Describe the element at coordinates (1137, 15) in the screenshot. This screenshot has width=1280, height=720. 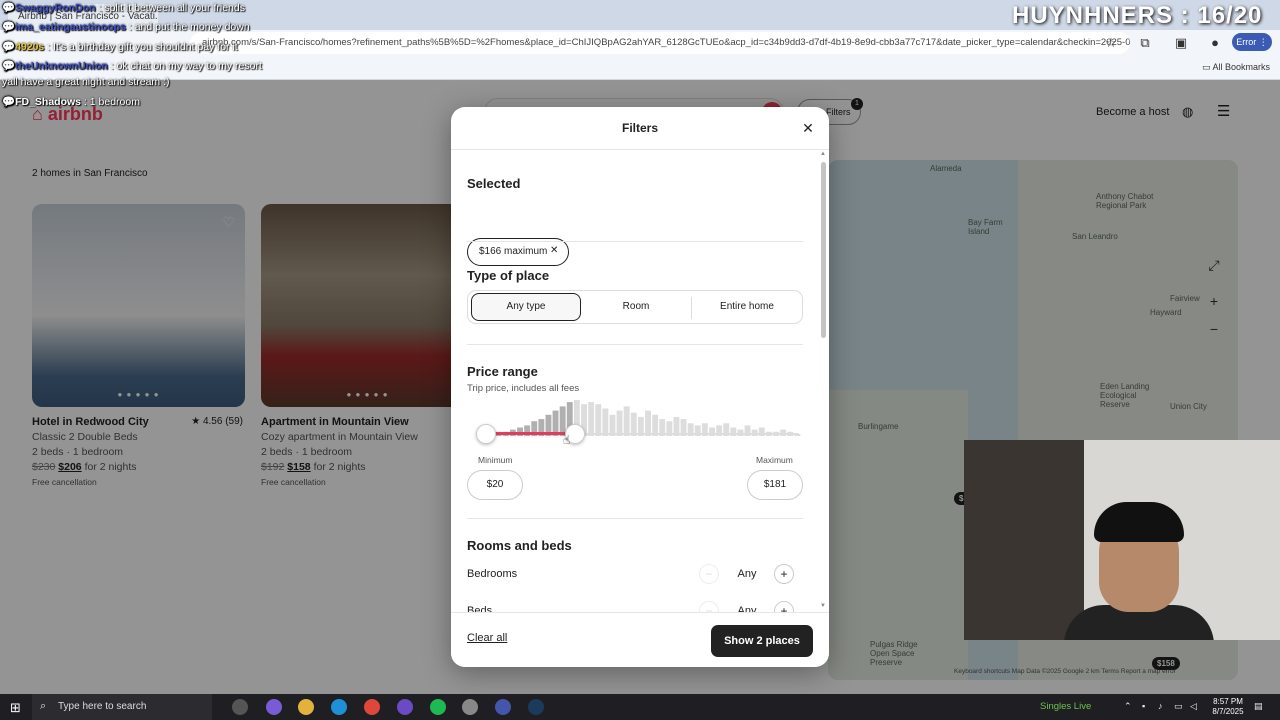
I see `stream-counter: HUYNHNERS : 16/20` at that location.